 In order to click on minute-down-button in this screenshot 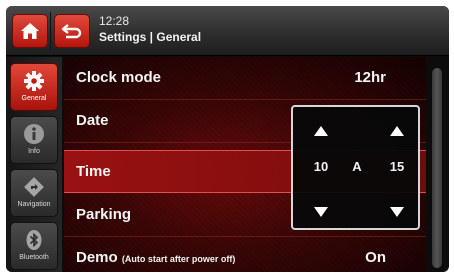, I will do `click(397, 212)`.